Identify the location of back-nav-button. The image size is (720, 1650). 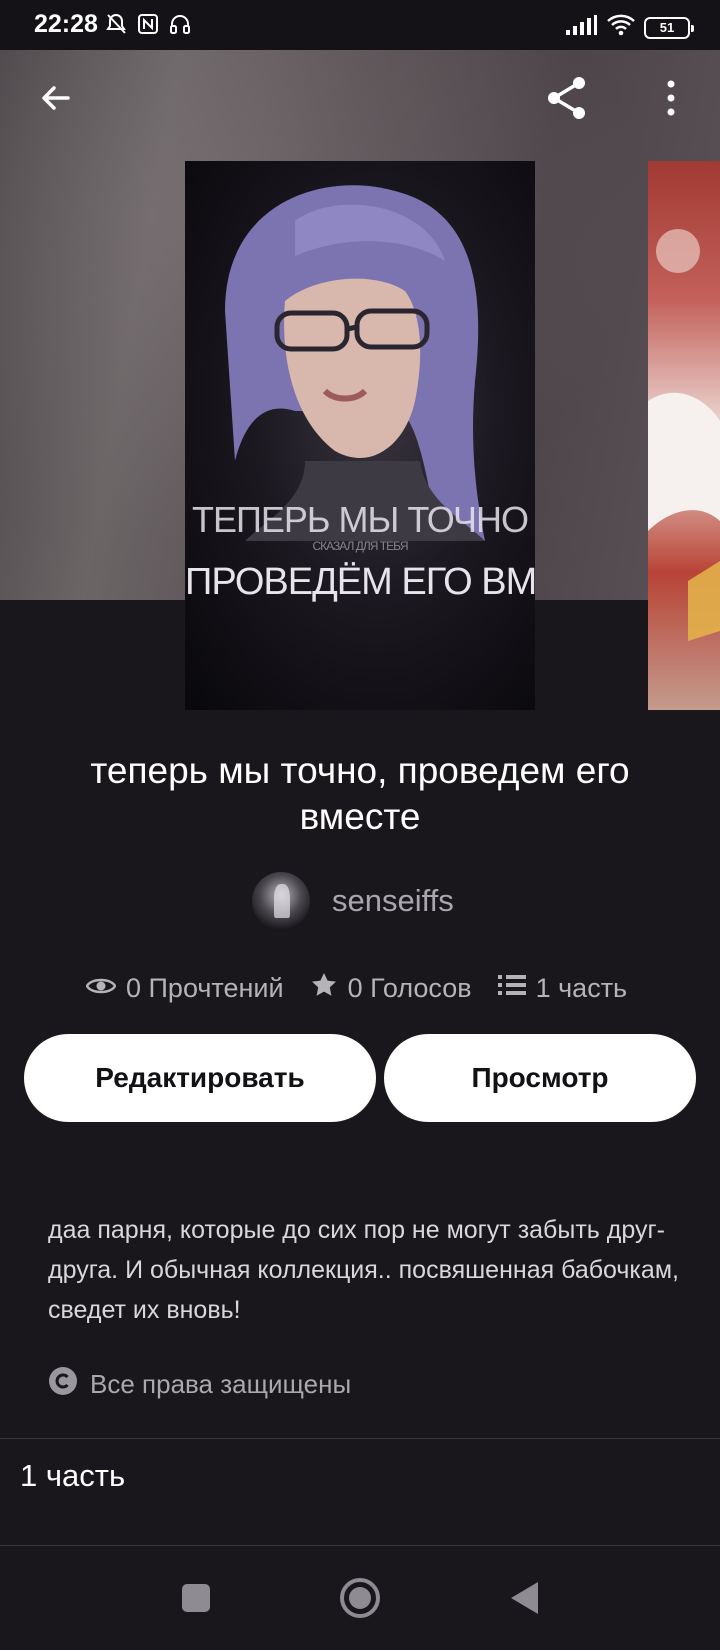
(524, 1600).